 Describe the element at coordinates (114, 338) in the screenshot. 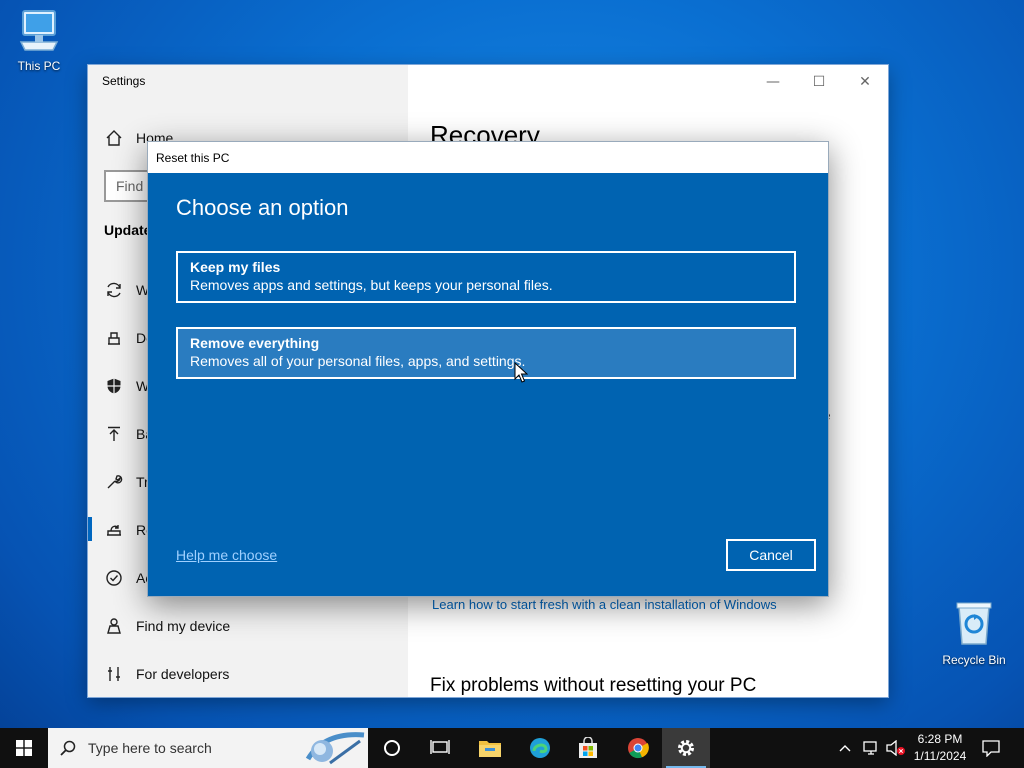

I see `delivery-icon` at that location.